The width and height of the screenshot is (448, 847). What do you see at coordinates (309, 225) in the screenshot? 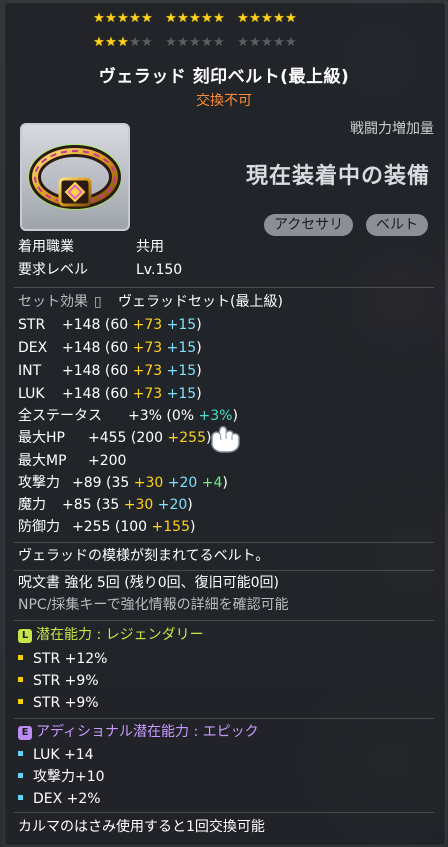
I see `tag-category: アクセサリ` at bounding box center [309, 225].